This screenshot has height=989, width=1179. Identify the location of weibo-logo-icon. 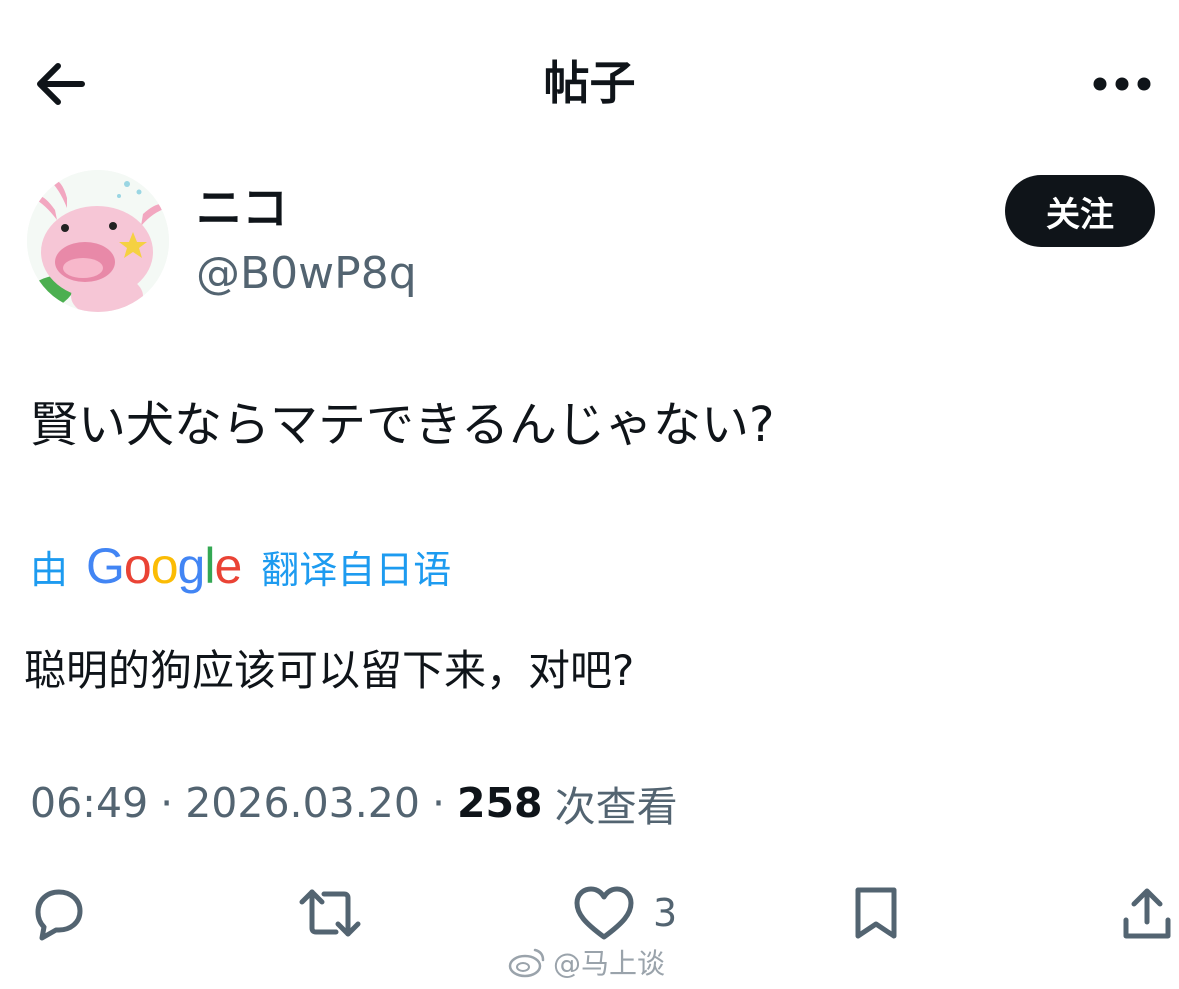
(526, 963).